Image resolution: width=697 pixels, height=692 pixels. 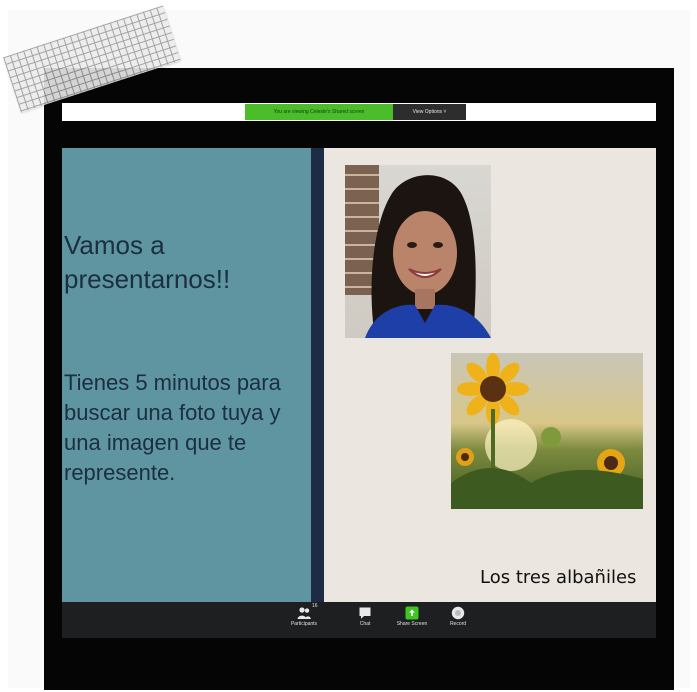 What do you see at coordinates (365, 613) in the screenshot?
I see `chat-icon` at bounding box center [365, 613].